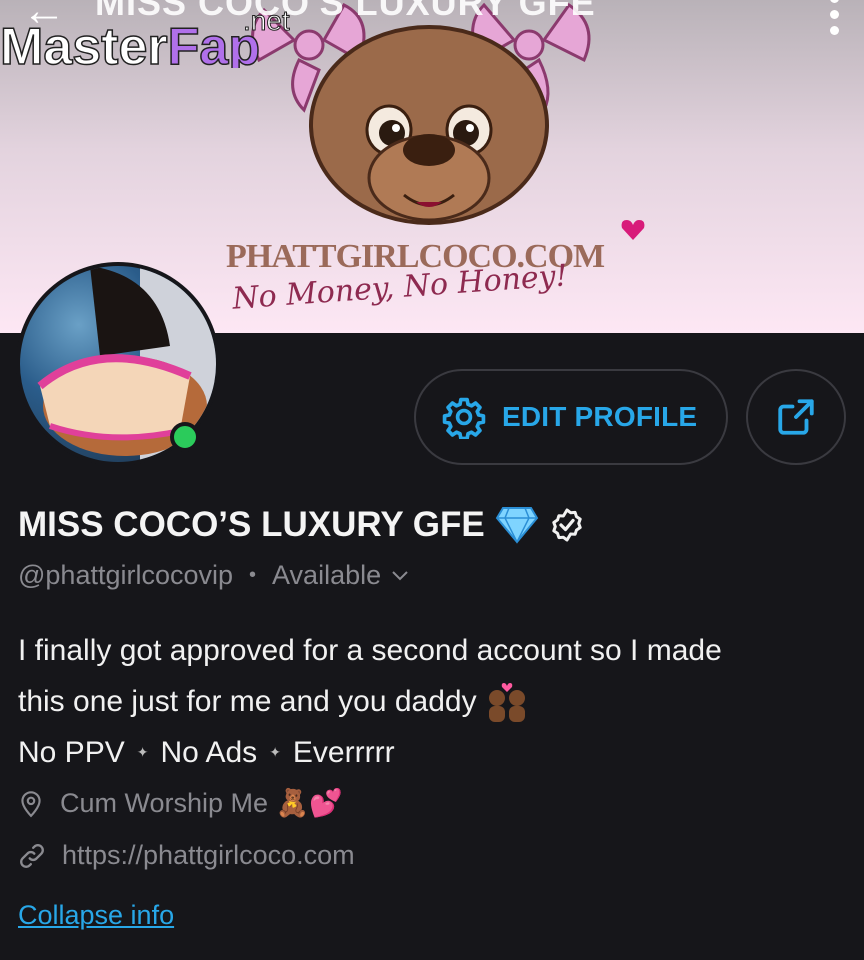 The image size is (864, 960). I want to click on bio-line-2: this one just for me and you daddy, so click(247, 701).